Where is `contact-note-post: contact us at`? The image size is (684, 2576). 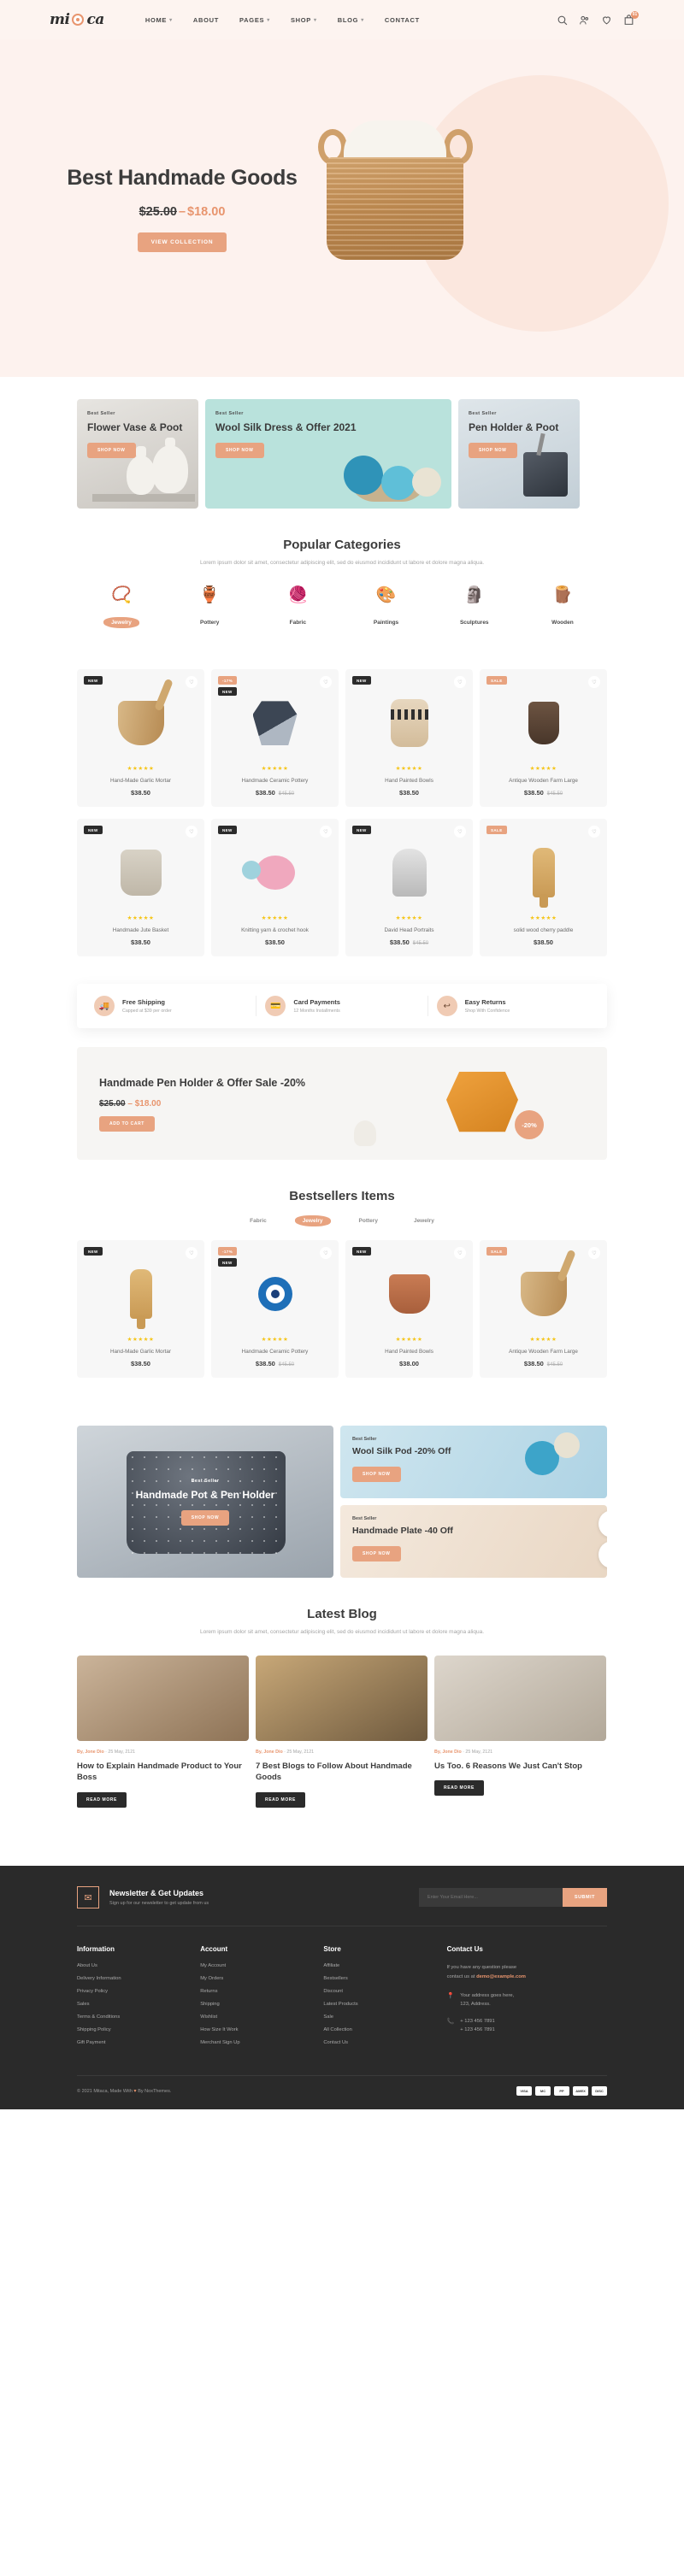
contact-note-post: contact us at is located at coordinates (460, 1977).